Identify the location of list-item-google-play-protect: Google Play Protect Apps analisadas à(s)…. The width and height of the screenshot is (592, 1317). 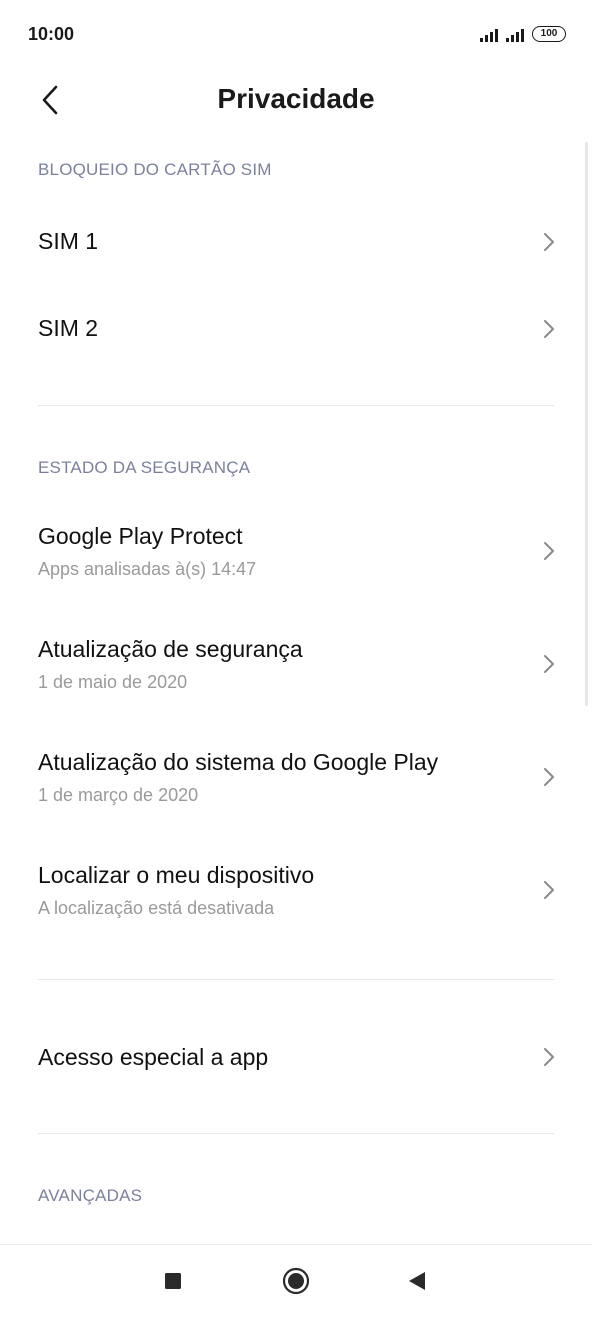
(296, 553).